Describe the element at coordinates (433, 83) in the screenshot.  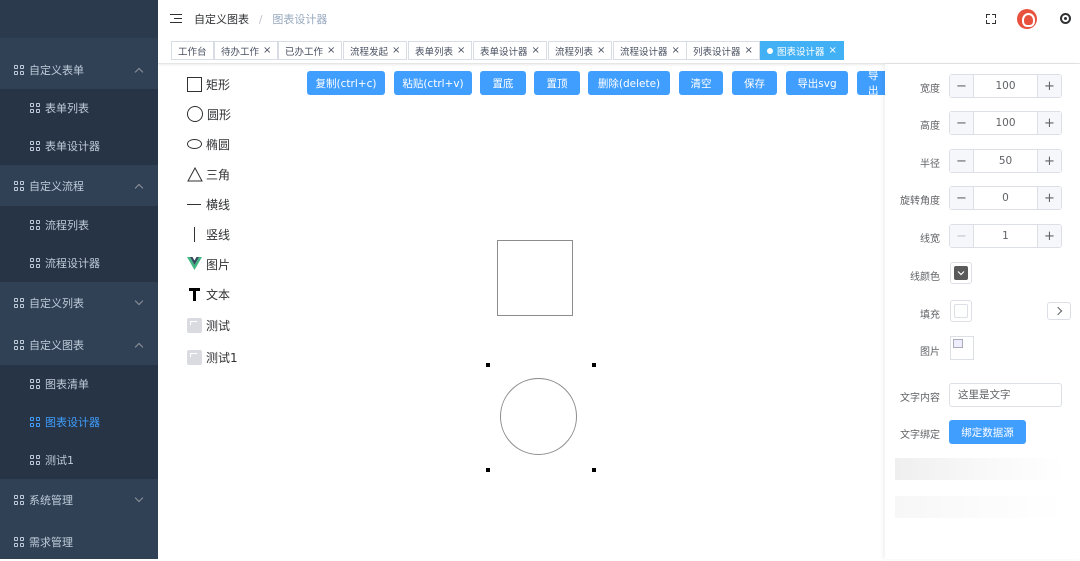
I see `paste-button: 粘贴(ctrl+v)` at that location.